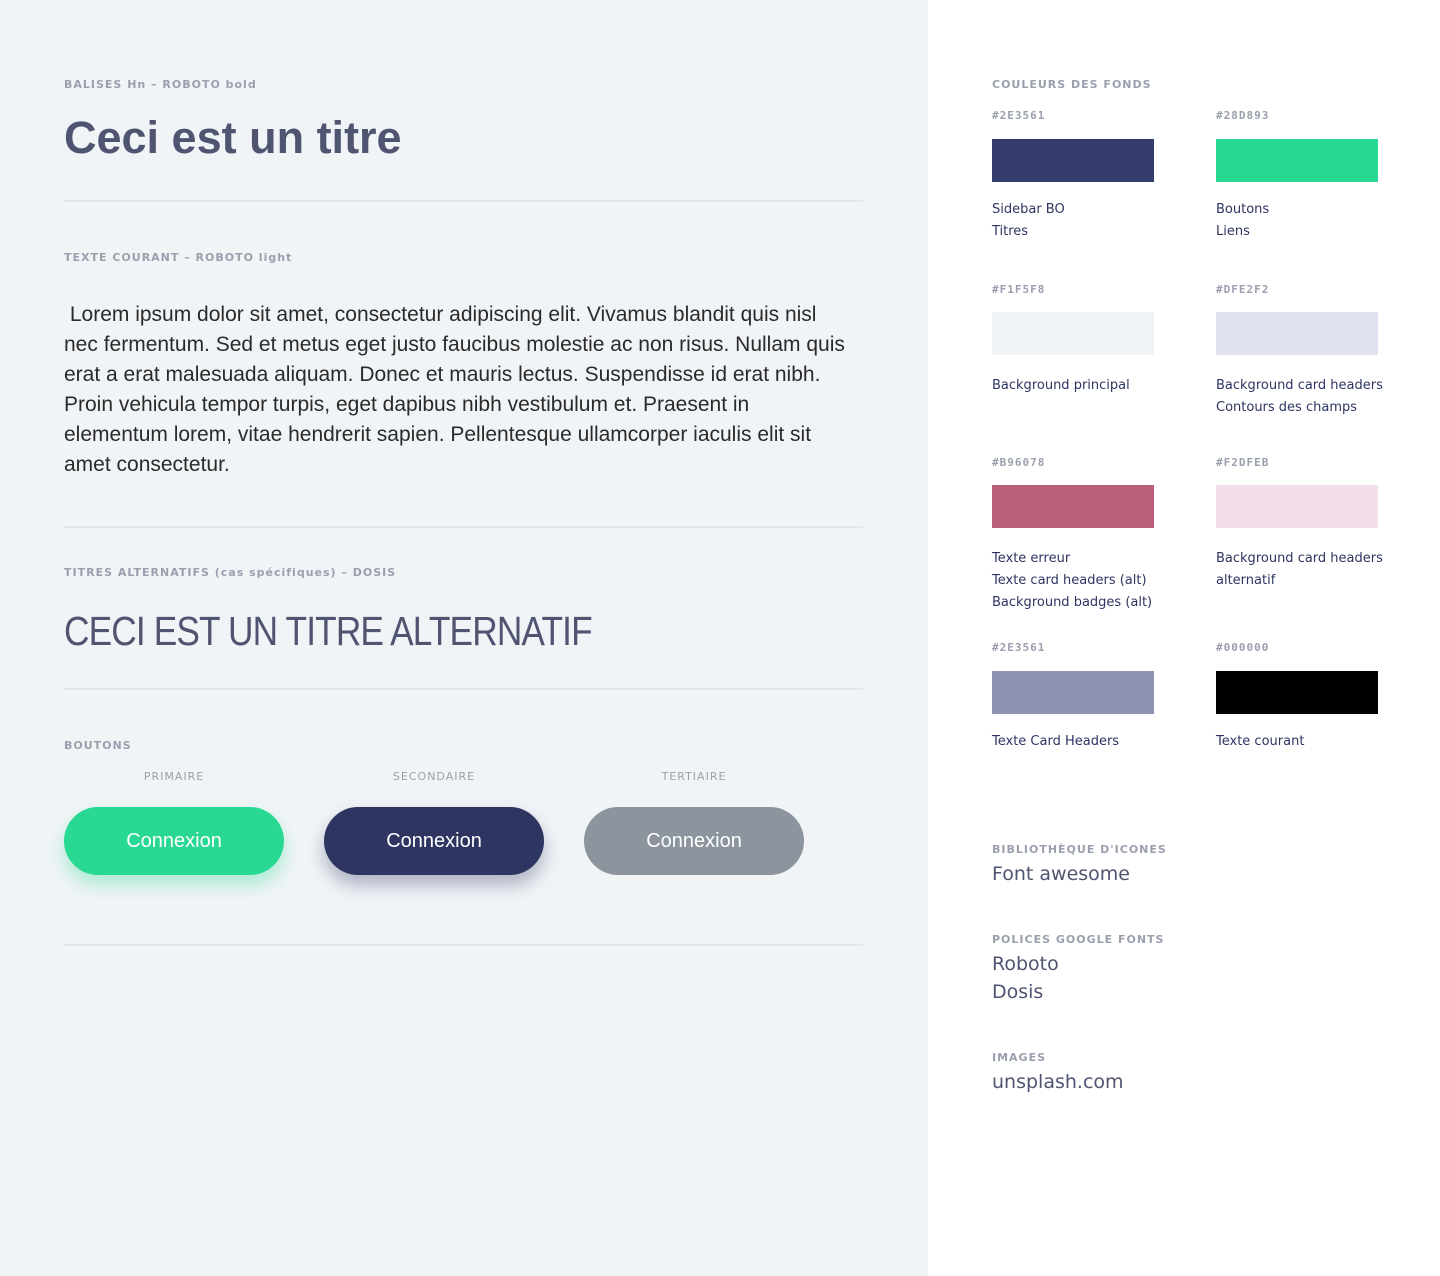 The image size is (1440, 1276). I want to click on body-section-label: TEXTE COURANT – ROBOTO light, so click(178, 257).